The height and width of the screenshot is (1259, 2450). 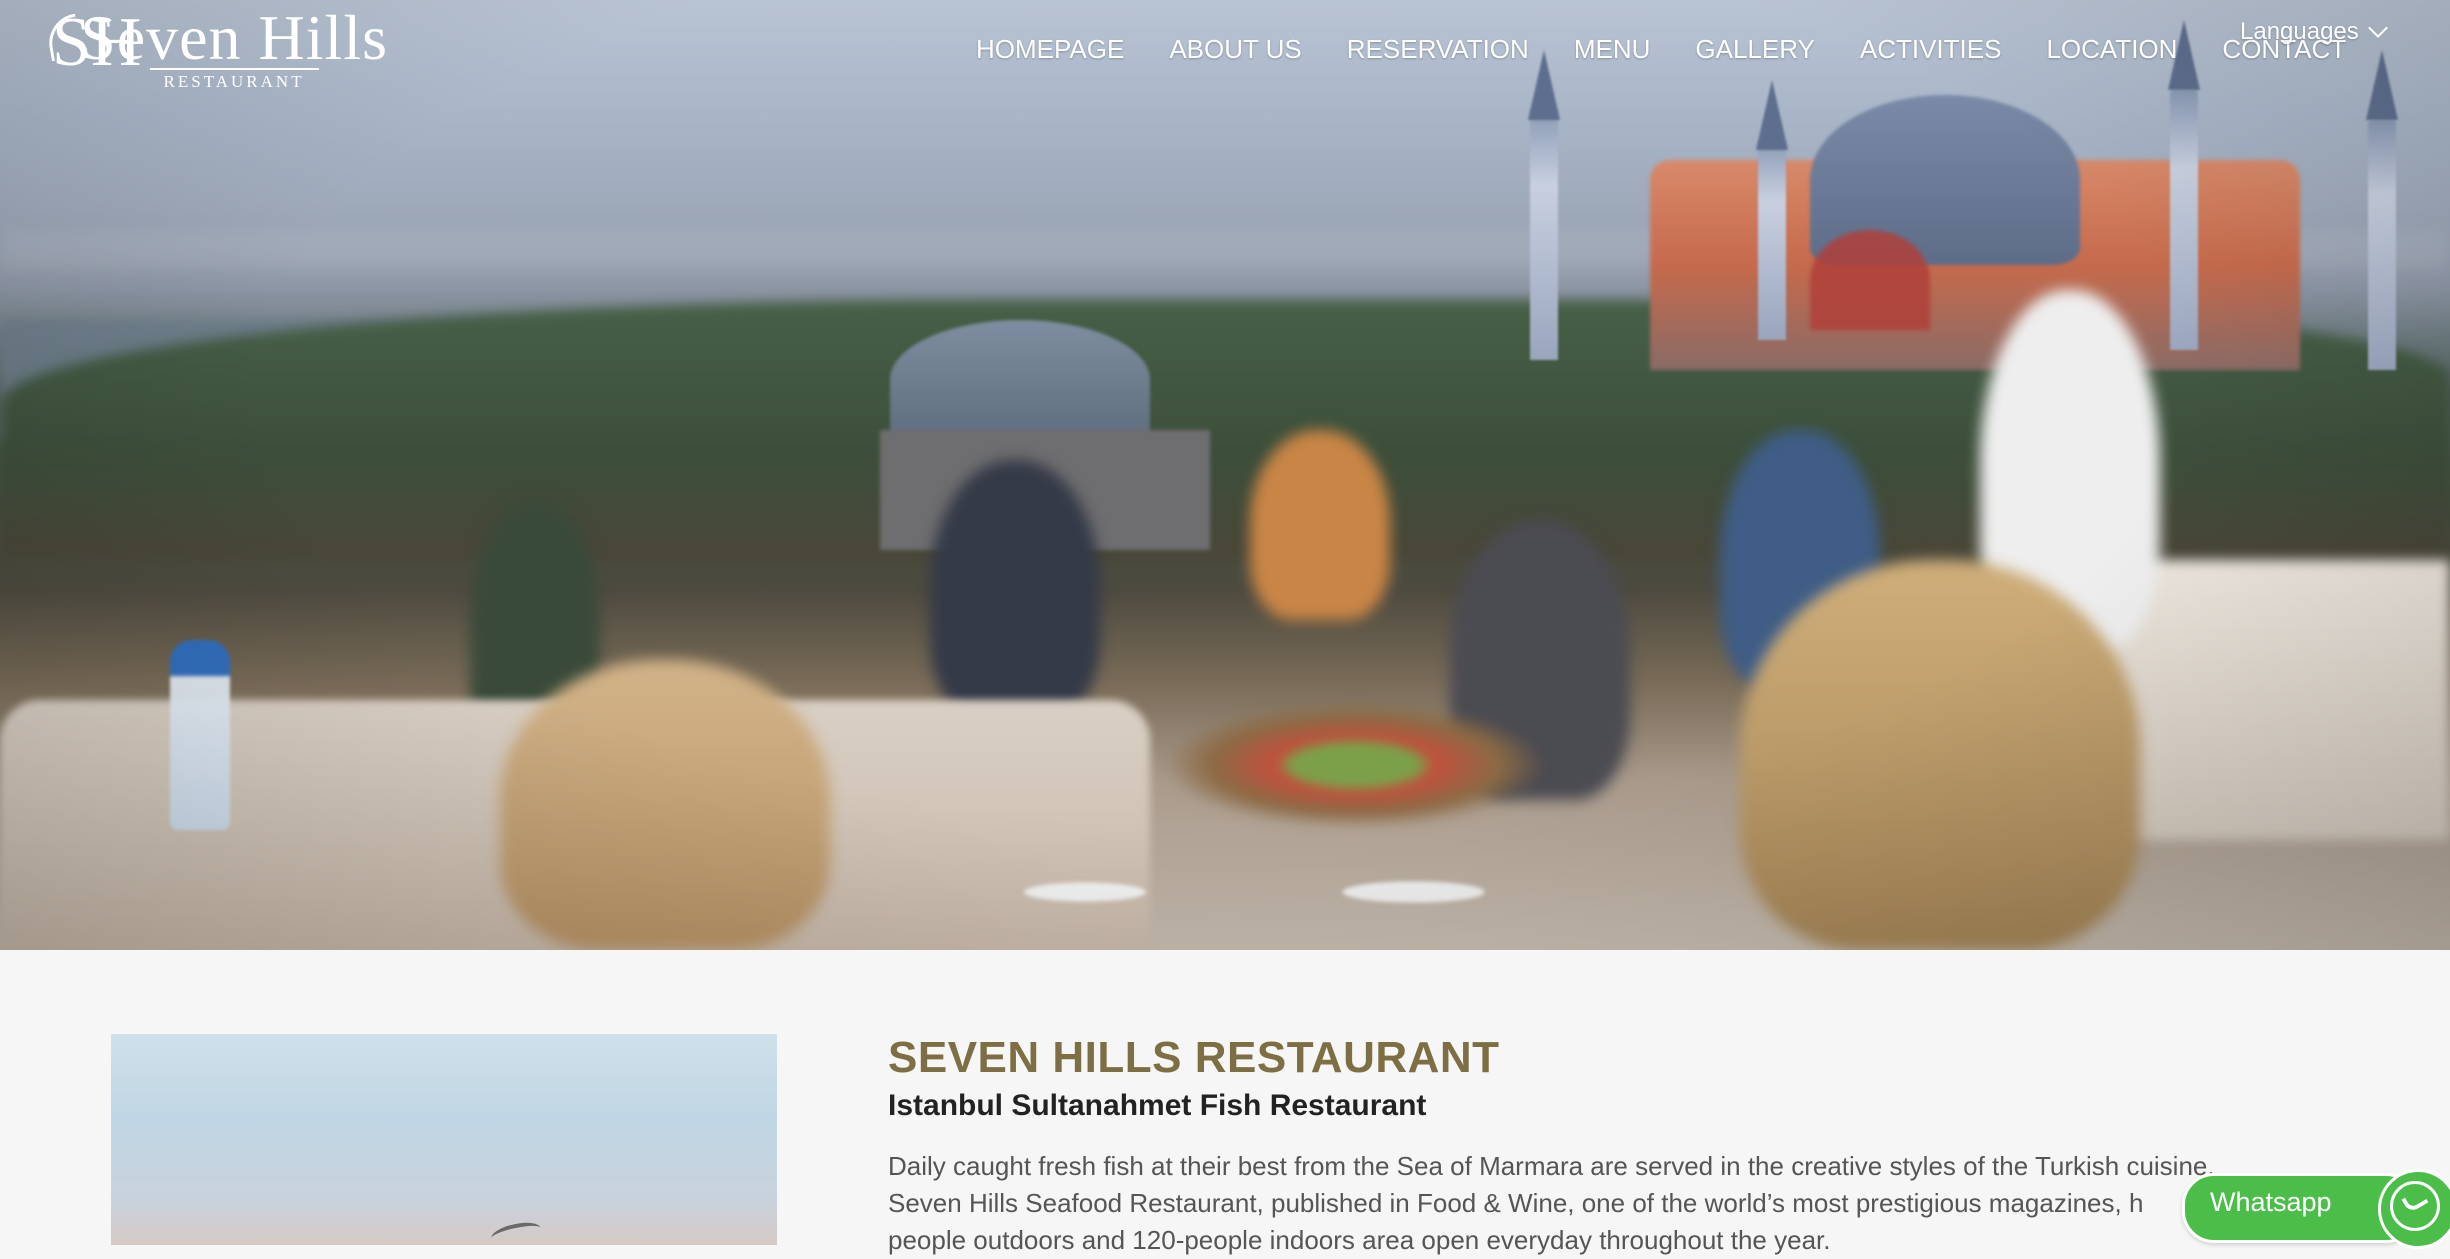 I want to click on nav-item-gallery: GALLERY, so click(x=1754, y=49).